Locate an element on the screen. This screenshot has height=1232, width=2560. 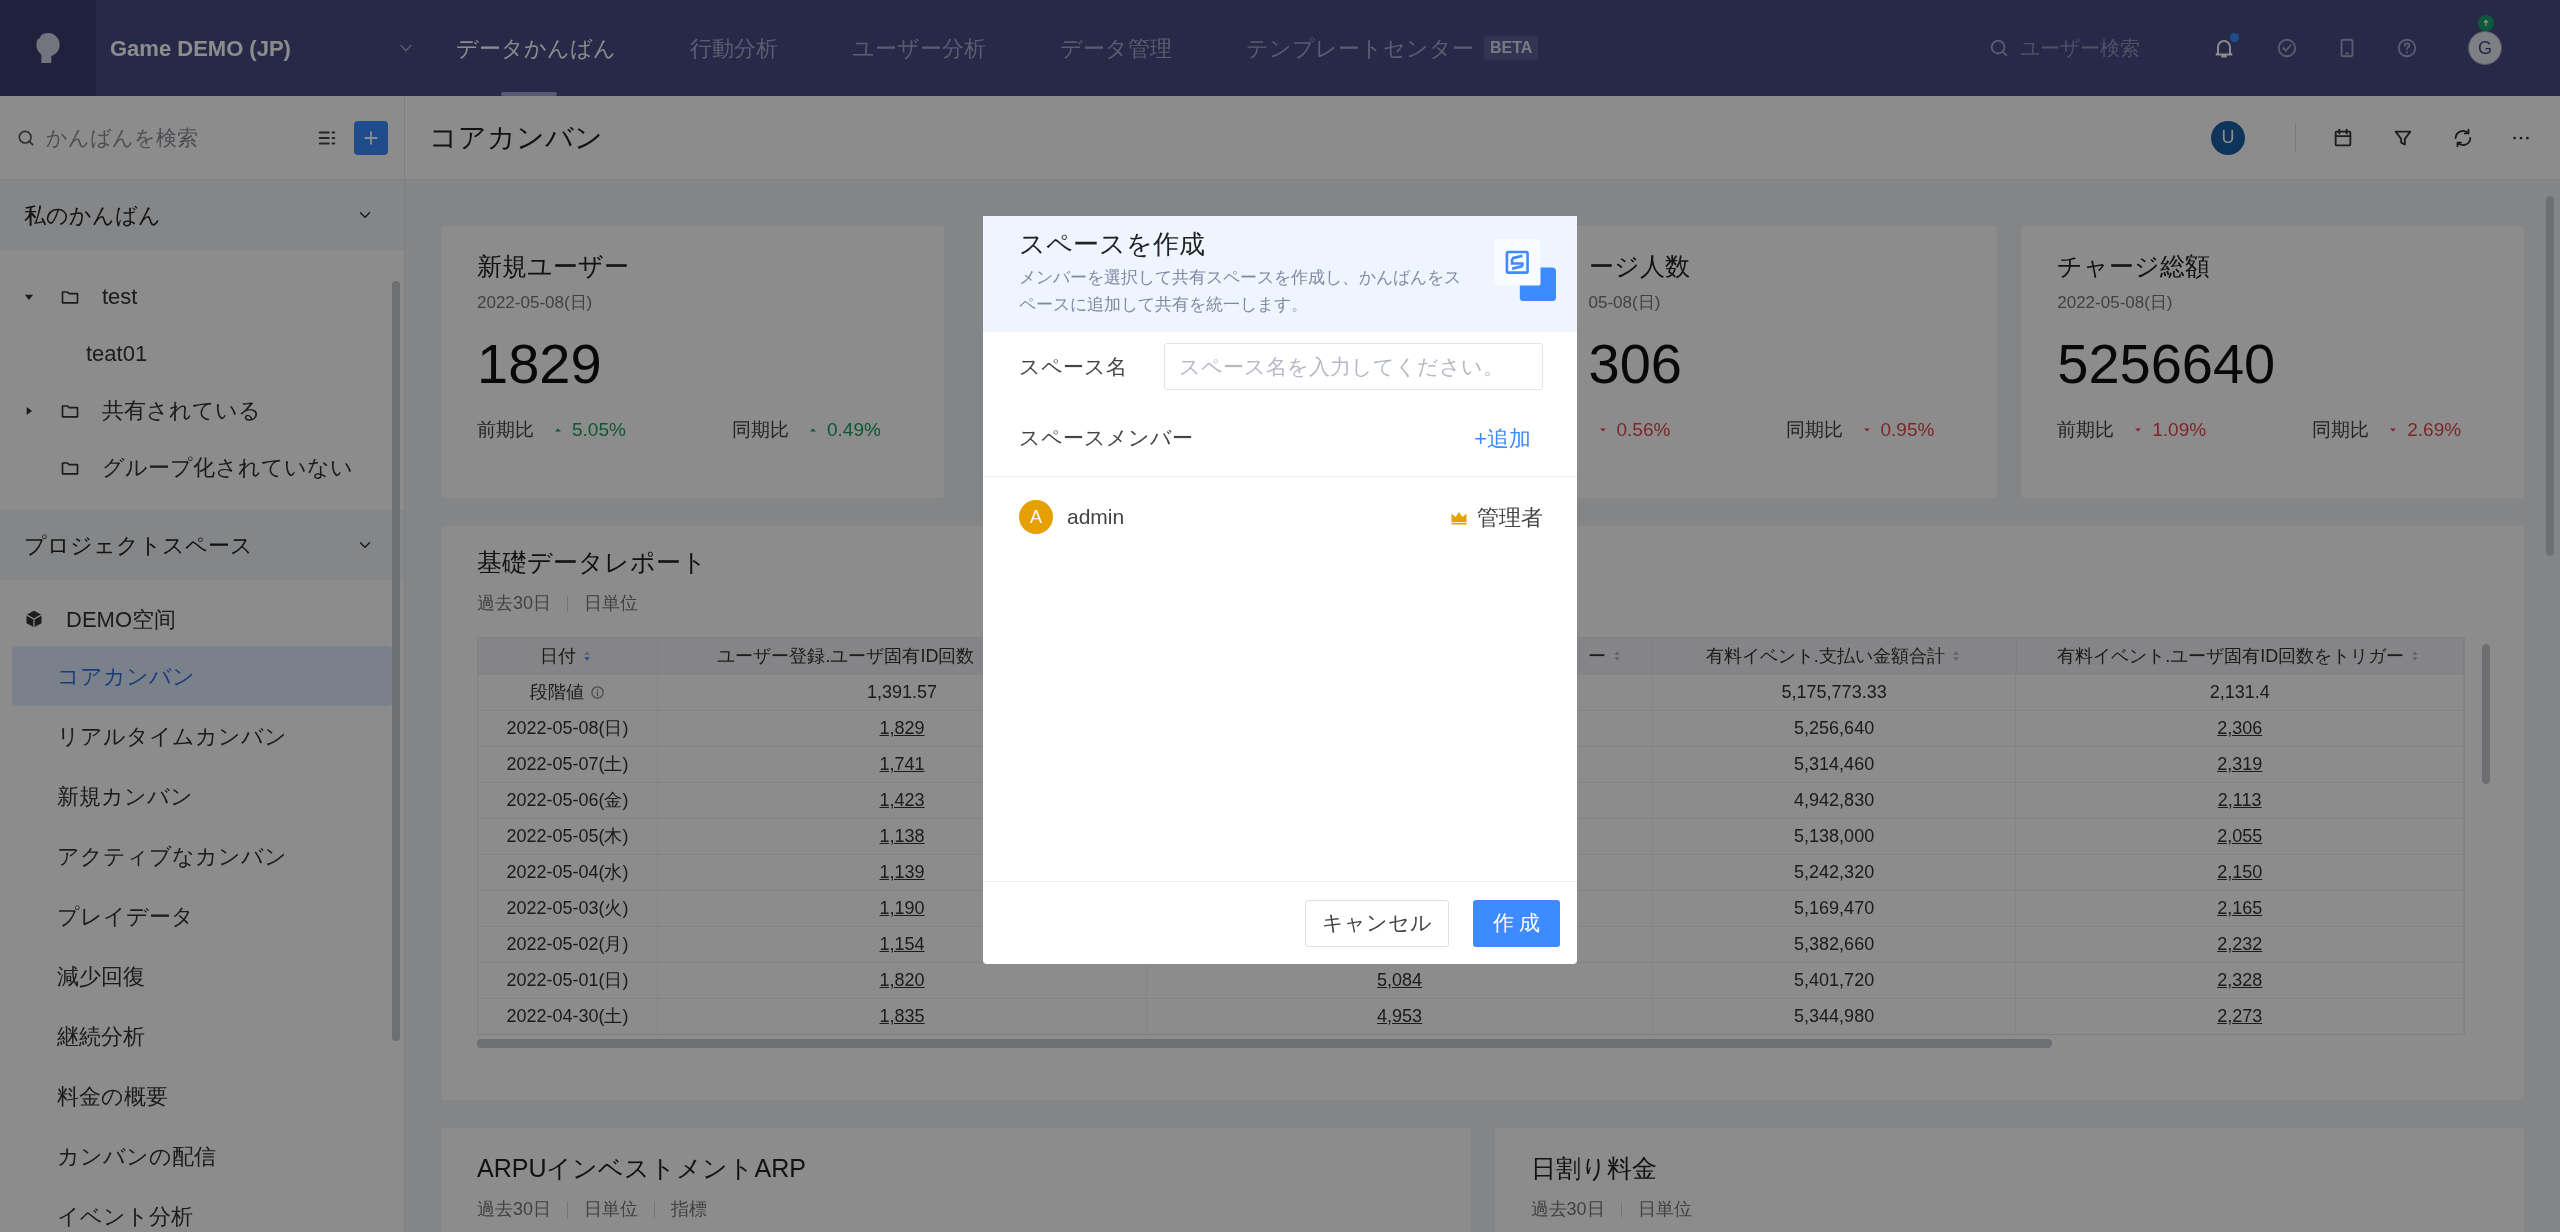
horizontal-scrollbar is located at coordinates (1264, 1043).